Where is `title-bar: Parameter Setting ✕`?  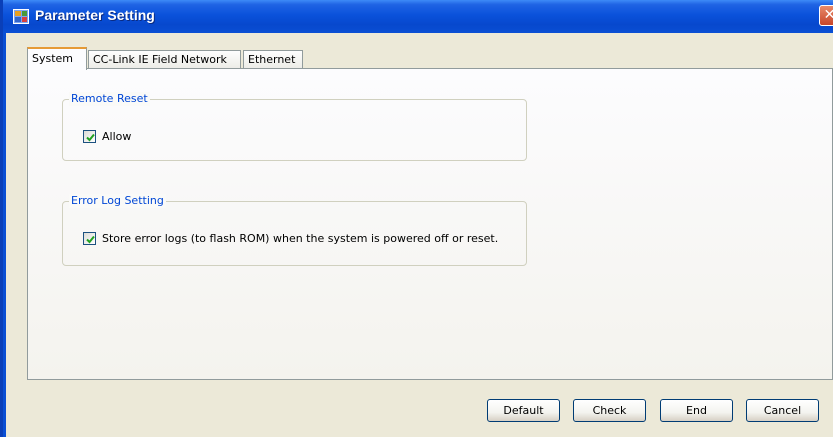 title-bar: Parameter Setting ✕ is located at coordinates (418, 16).